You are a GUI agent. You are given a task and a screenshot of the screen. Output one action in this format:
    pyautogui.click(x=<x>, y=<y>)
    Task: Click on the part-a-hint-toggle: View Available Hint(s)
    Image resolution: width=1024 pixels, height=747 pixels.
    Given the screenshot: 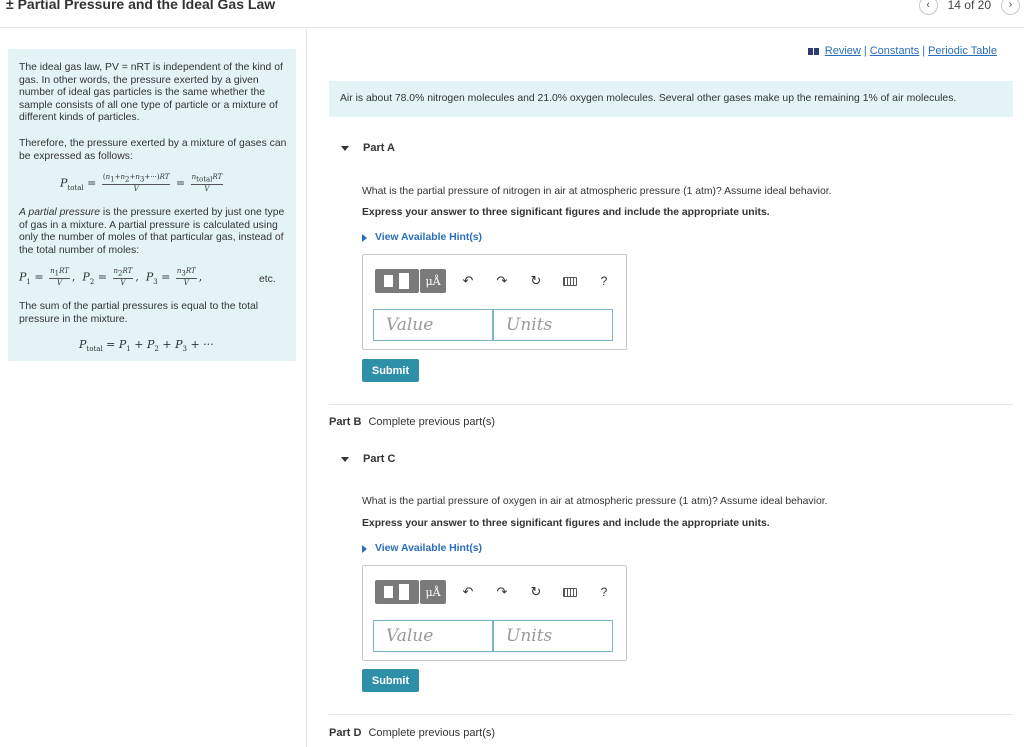 What is the action you would take?
    pyautogui.click(x=422, y=237)
    